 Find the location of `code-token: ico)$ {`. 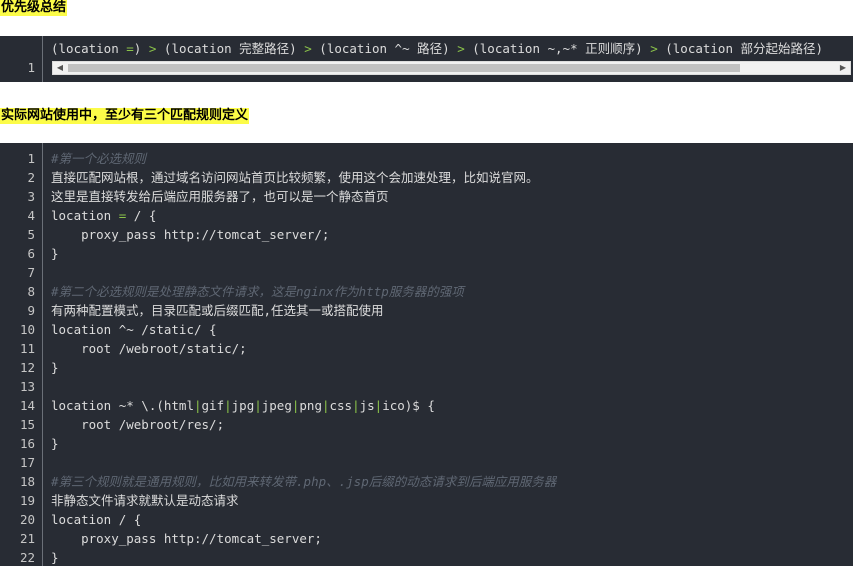

code-token: ico)$ { is located at coordinates (408, 405).